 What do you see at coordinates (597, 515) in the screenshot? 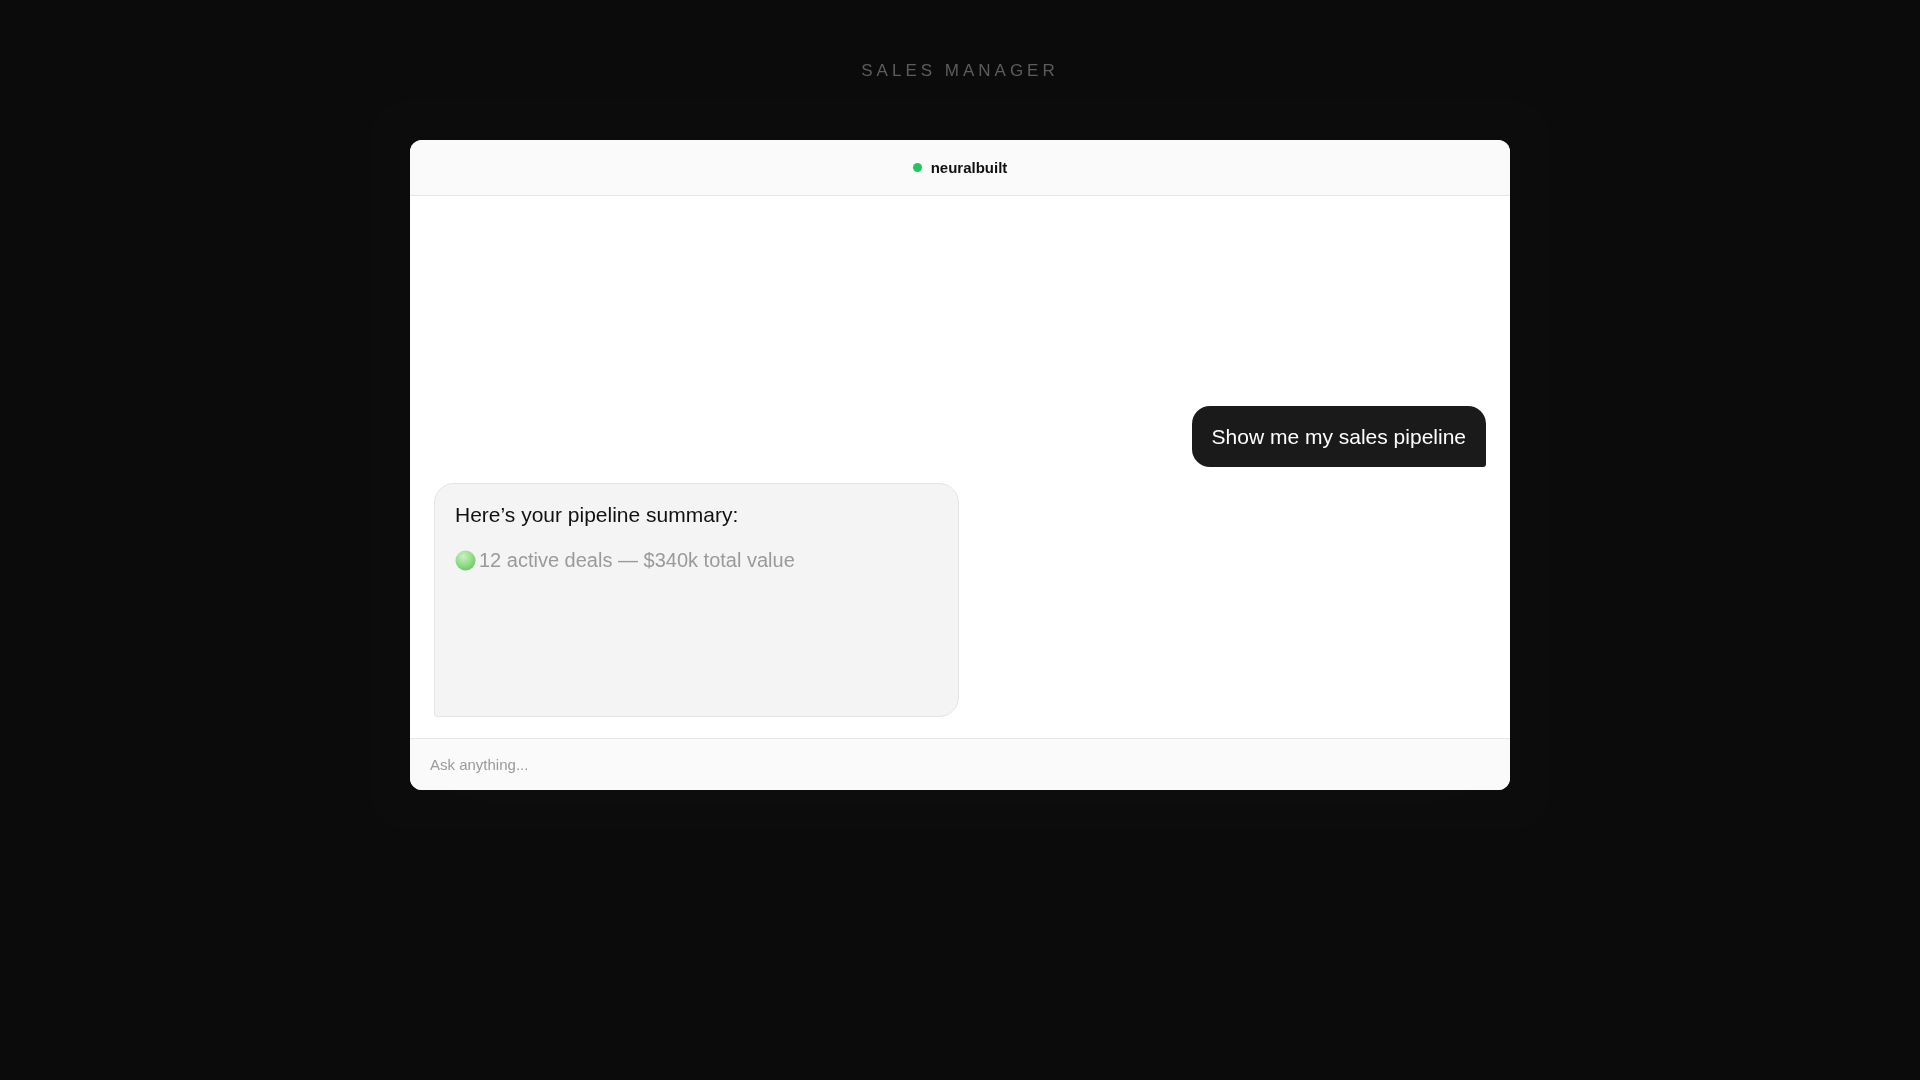
I see `message-heading: Here’s your pipeline summary:` at bounding box center [597, 515].